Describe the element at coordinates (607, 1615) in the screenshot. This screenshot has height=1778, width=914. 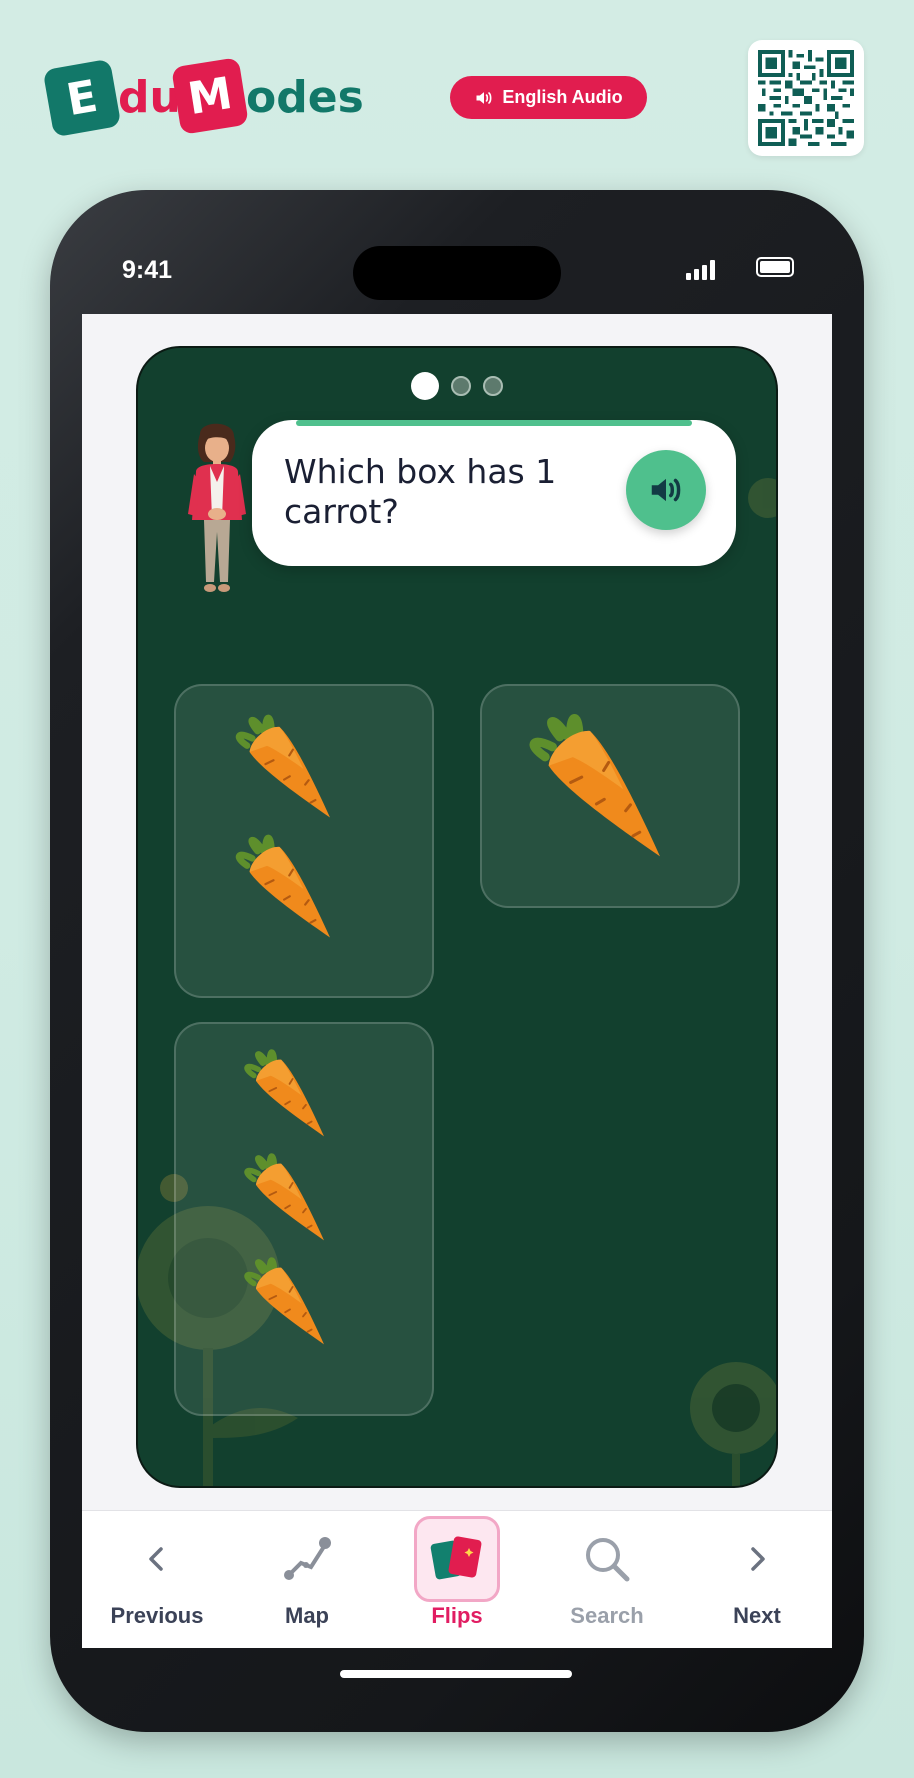
I see `nav-search-label: Search` at that location.